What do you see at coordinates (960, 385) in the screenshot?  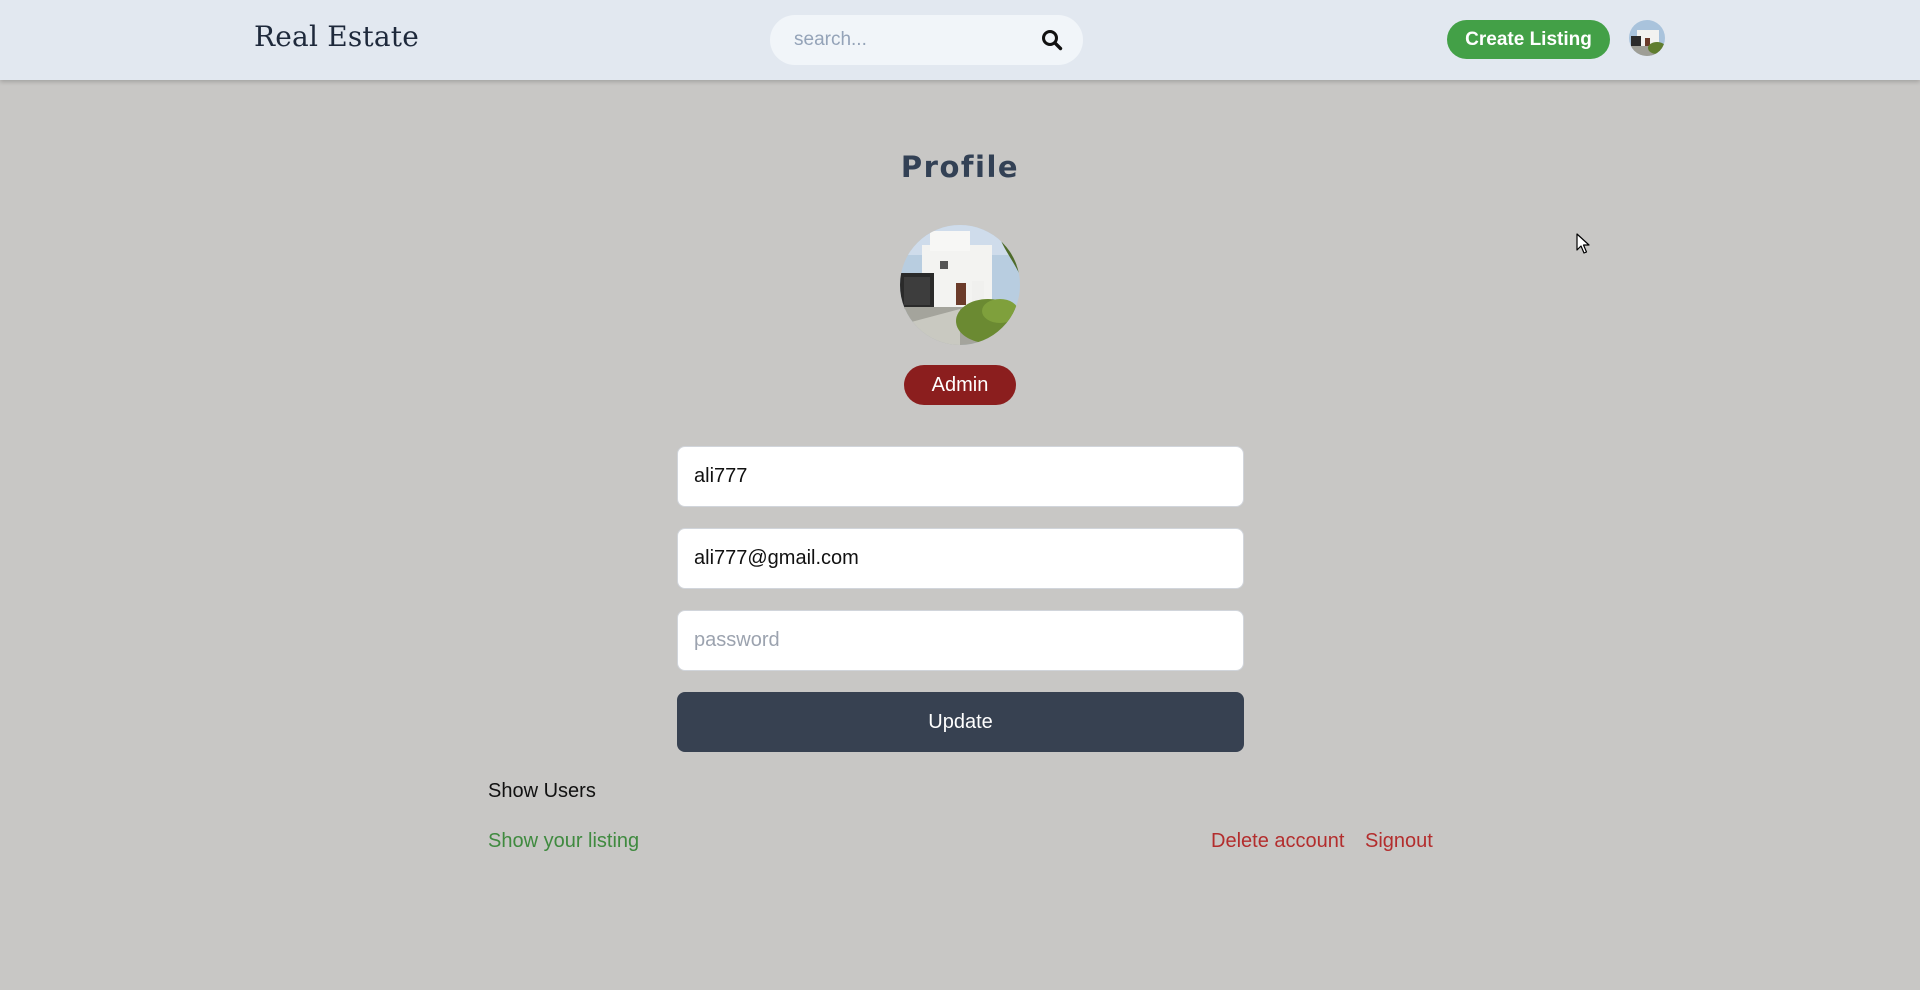 I see `role-badge: Admin` at bounding box center [960, 385].